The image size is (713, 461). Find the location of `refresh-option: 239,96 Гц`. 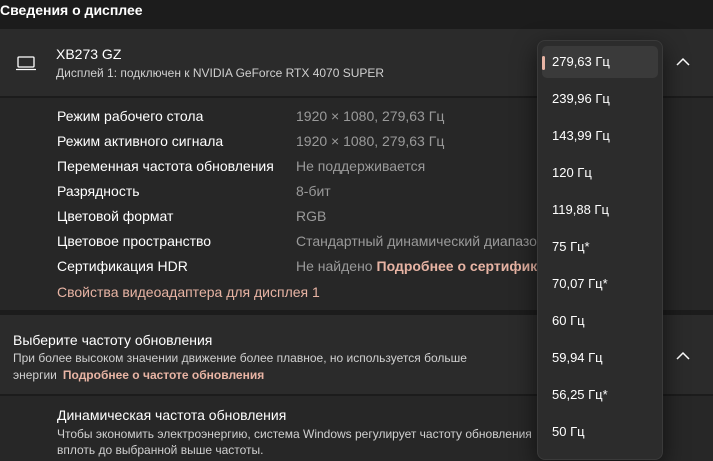

refresh-option: 239,96 Гц is located at coordinates (600, 99).